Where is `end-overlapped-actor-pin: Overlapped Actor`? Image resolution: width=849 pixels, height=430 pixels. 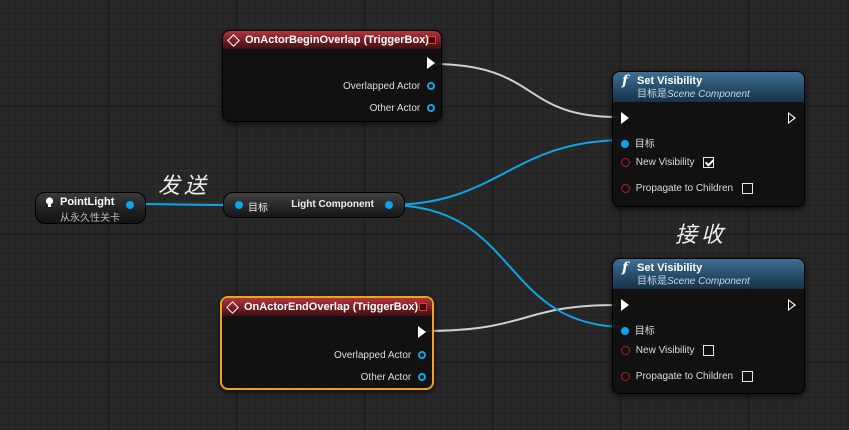 end-overlapped-actor-pin: Overlapped Actor is located at coordinates (380, 355).